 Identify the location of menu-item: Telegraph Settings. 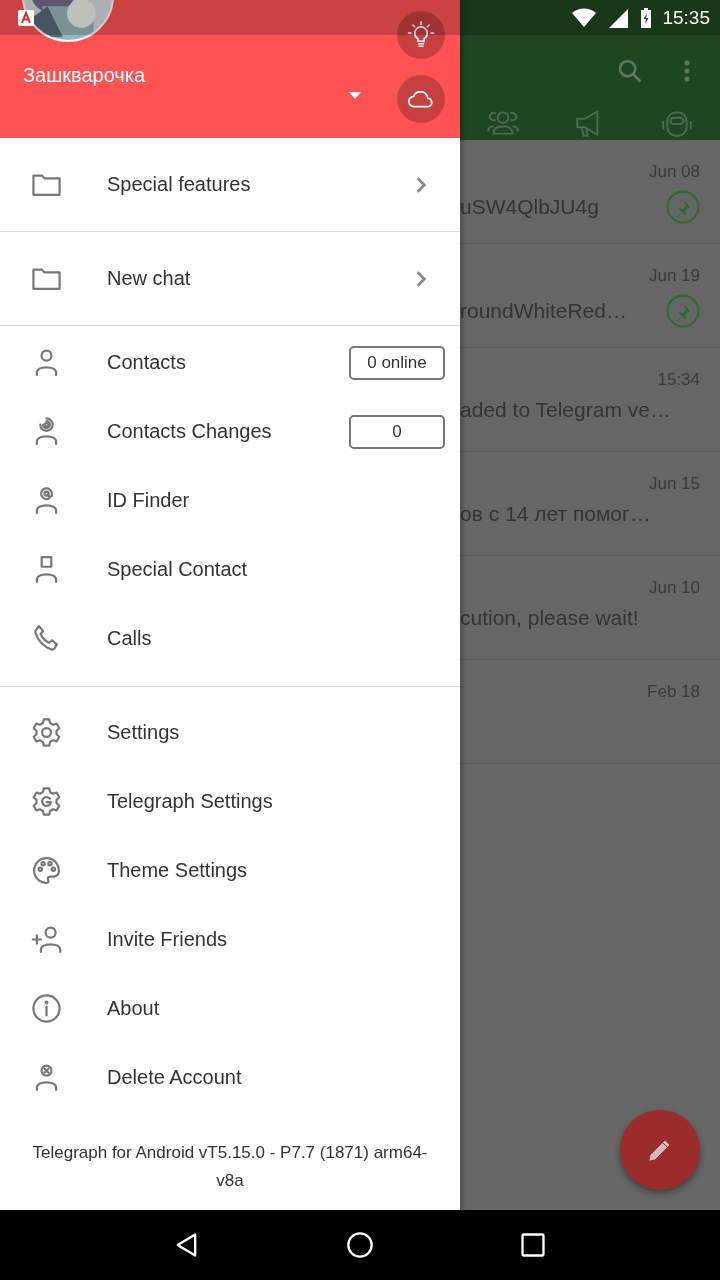
(230, 801).